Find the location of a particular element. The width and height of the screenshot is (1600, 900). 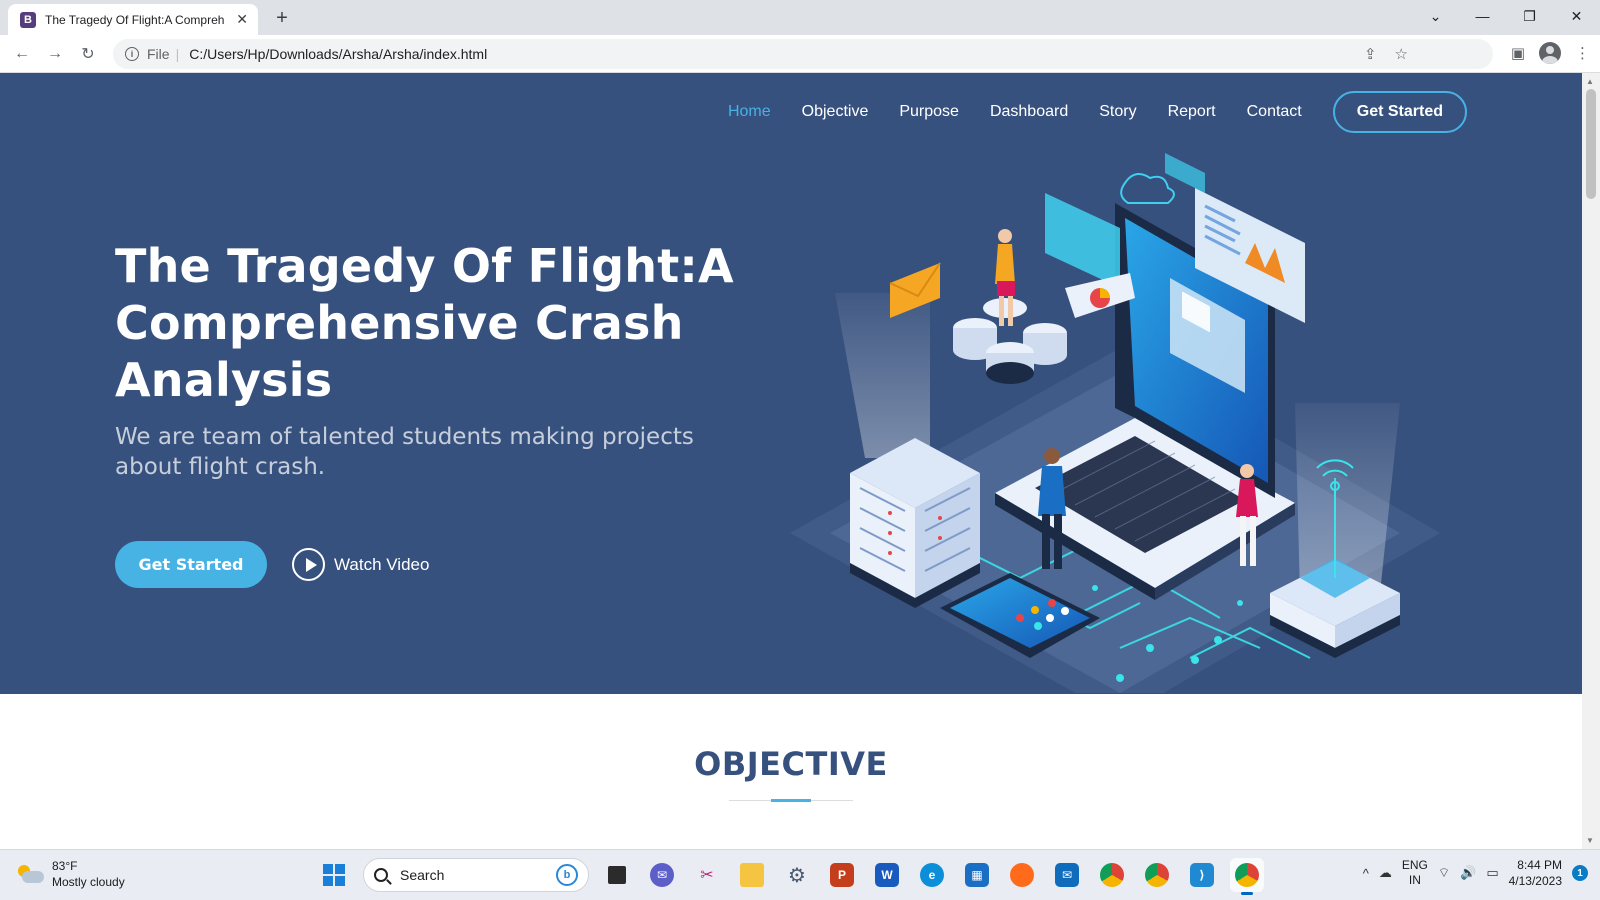

snipping-tool-button: ✂ is located at coordinates (707, 875).